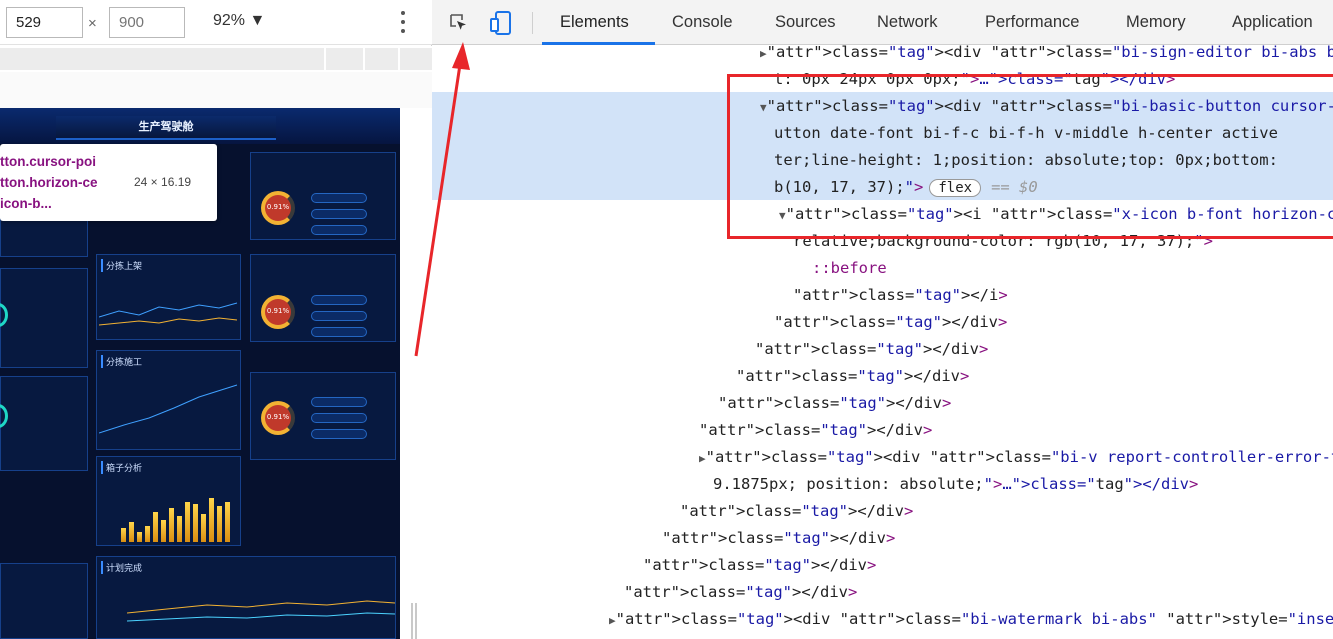 The height and width of the screenshot is (639, 1333). What do you see at coordinates (166, 128) in the screenshot?
I see `dashboard-title: 生产驾驶舱` at bounding box center [166, 128].